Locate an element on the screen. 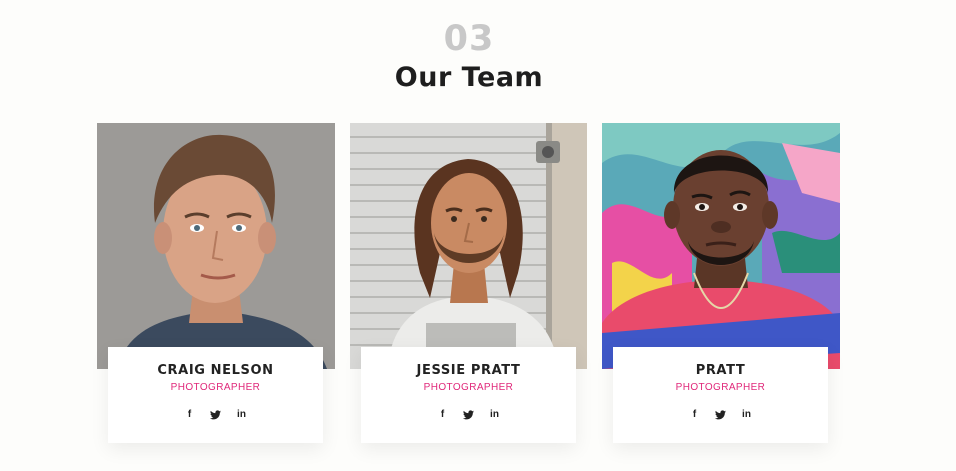 This screenshot has width=956, height=471. team-info-card: JESSIE PRATT PHOTOGRAPHER f in is located at coordinates (468, 395).